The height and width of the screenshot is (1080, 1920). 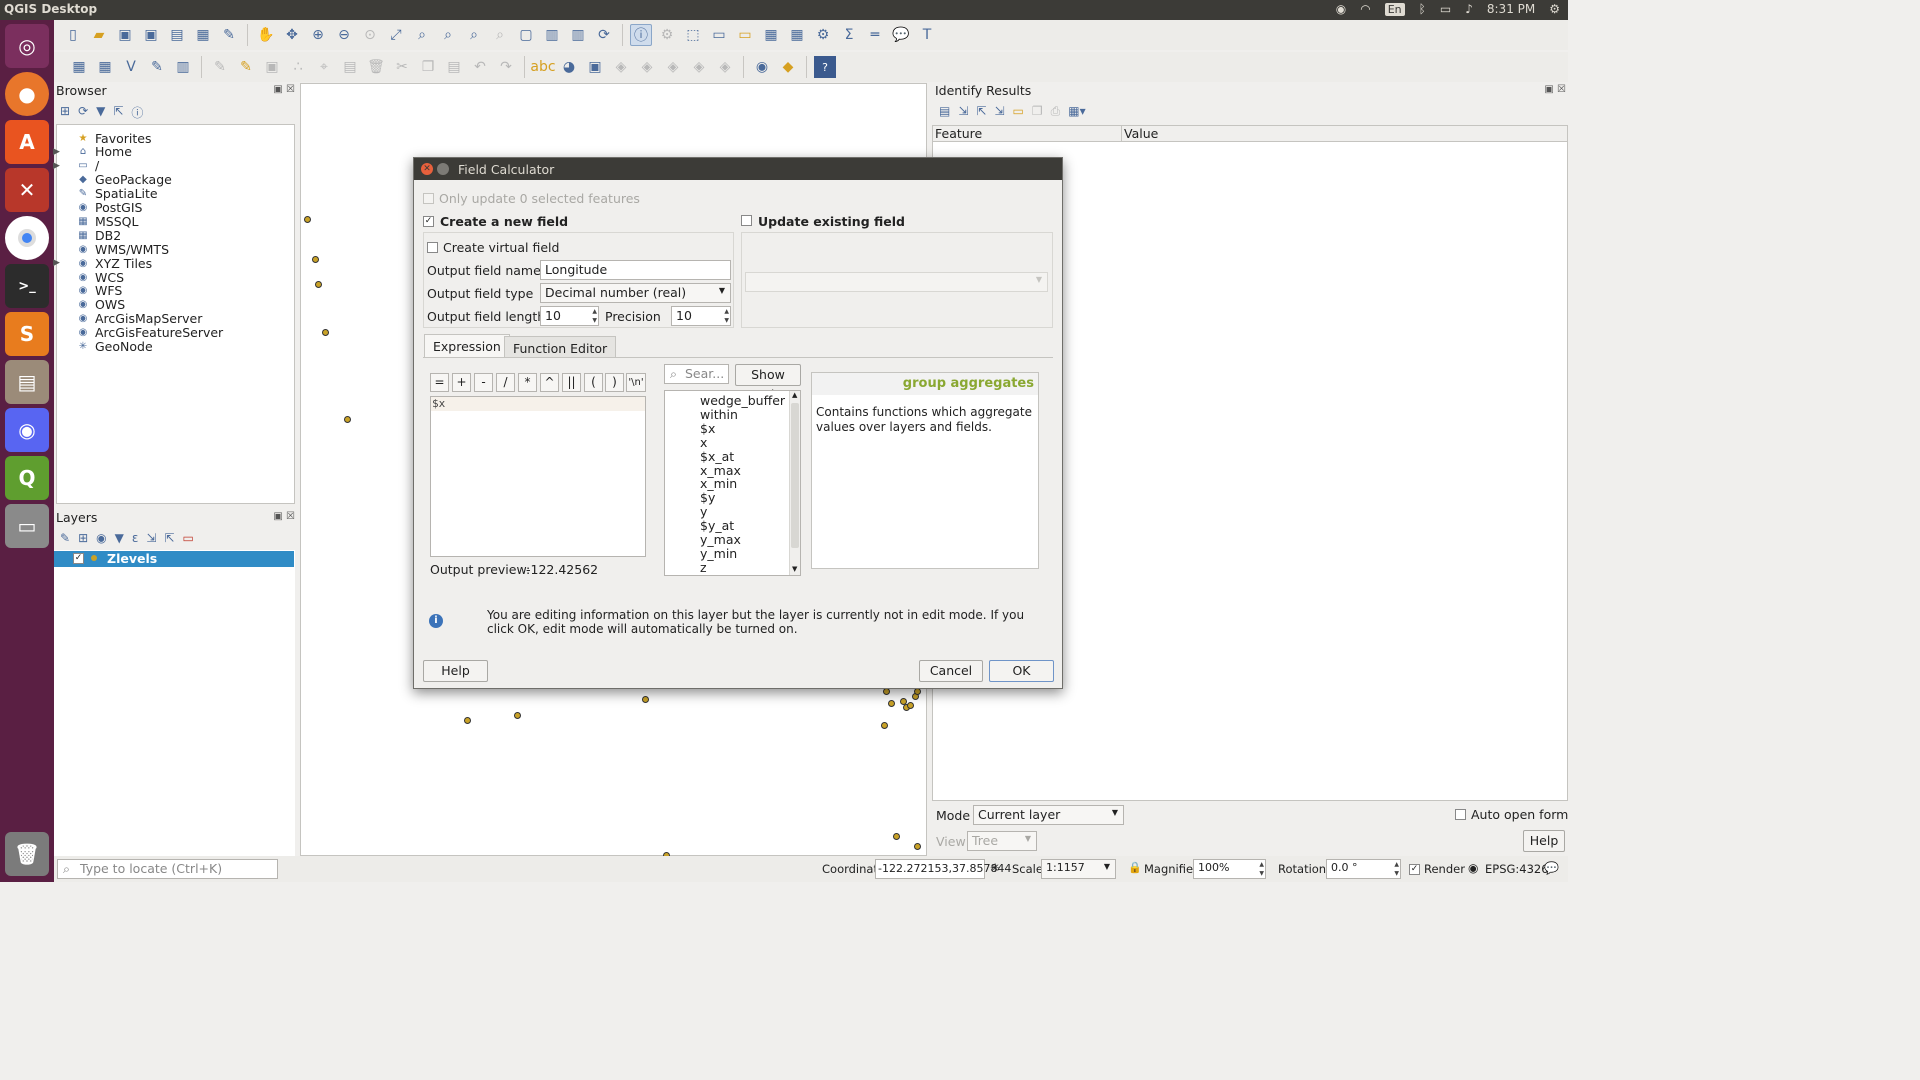 I want to click on layer-visibility-checkbox: ✓, so click(x=78, y=558).